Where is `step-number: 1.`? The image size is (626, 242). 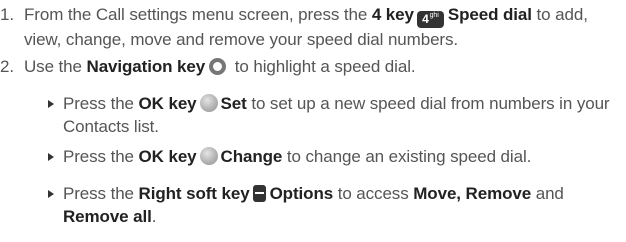
step-number: 1. is located at coordinates (7, 14).